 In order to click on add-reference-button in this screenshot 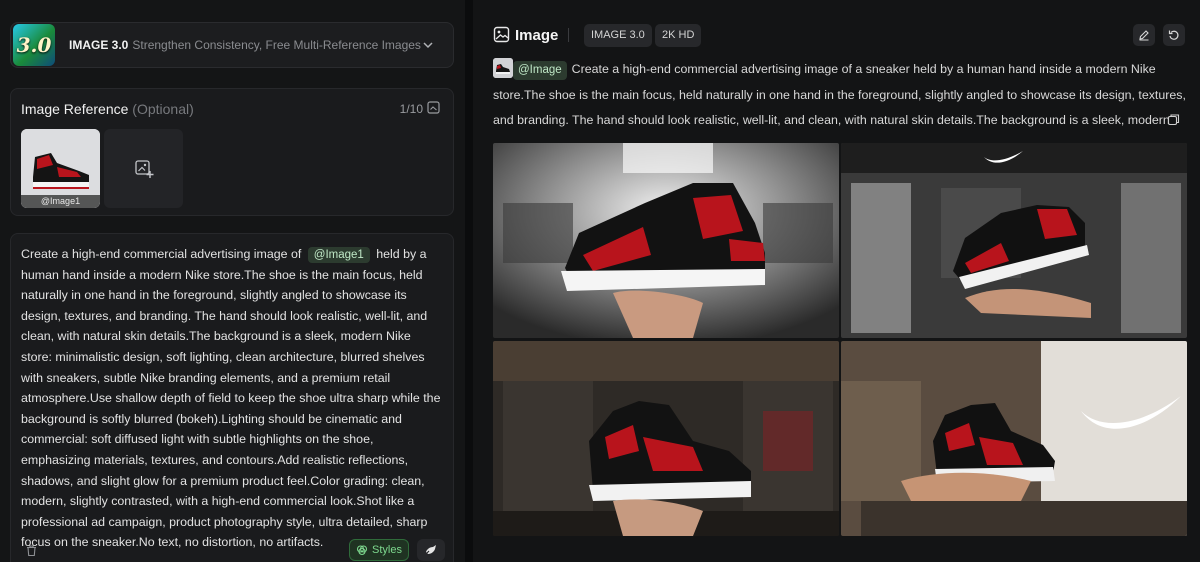, I will do `click(143, 168)`.